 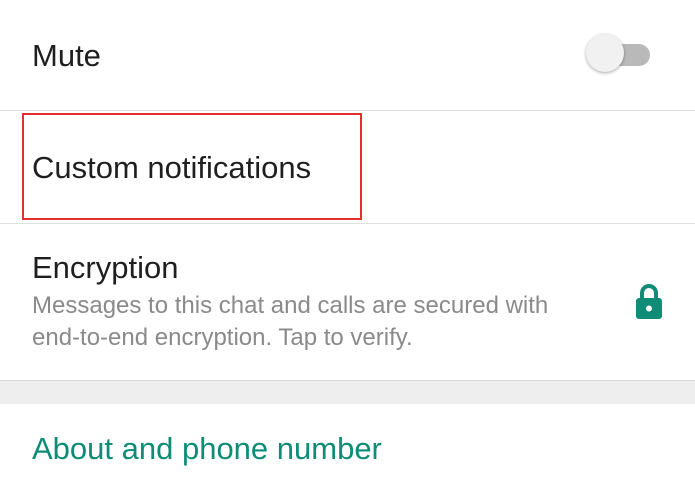 What do you see at coordinates (649, 301) in the screenshot?
I see `lock-icon` at bounding box center [649, 301].